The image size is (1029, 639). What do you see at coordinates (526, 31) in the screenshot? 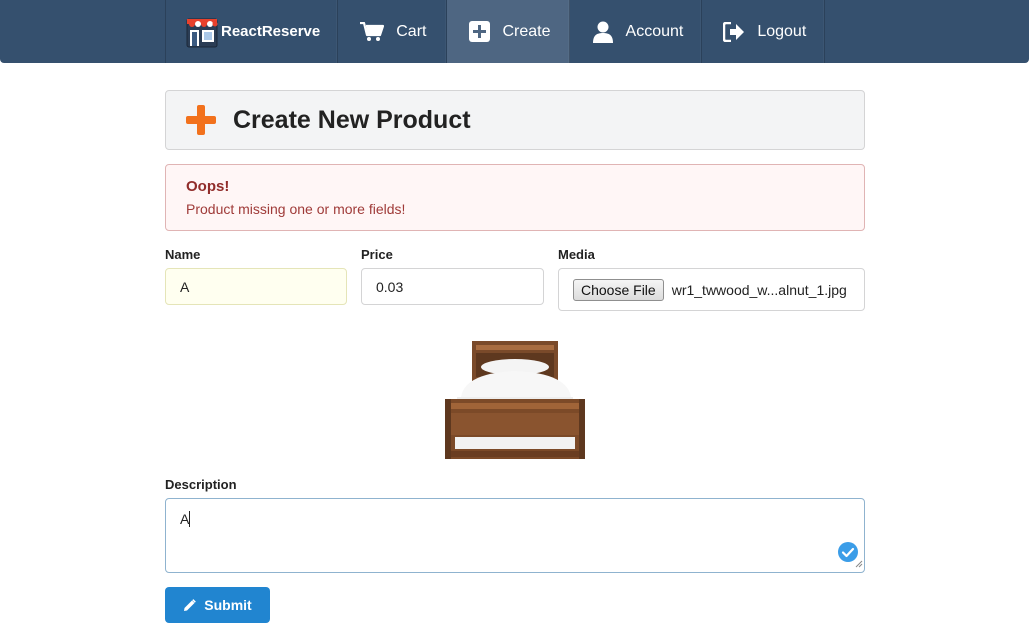
I see `nav-create-label: Create` at bounding box center [526, 31].